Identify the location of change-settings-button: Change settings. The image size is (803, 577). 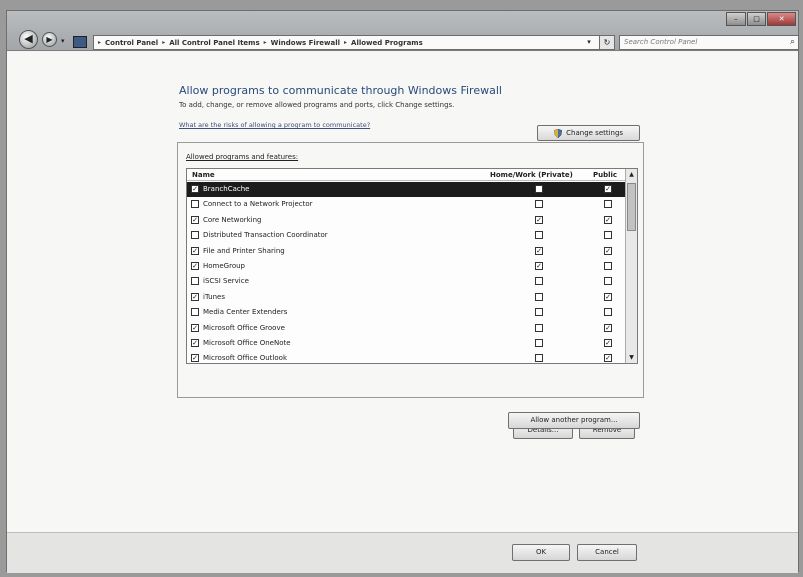
(588, 133).